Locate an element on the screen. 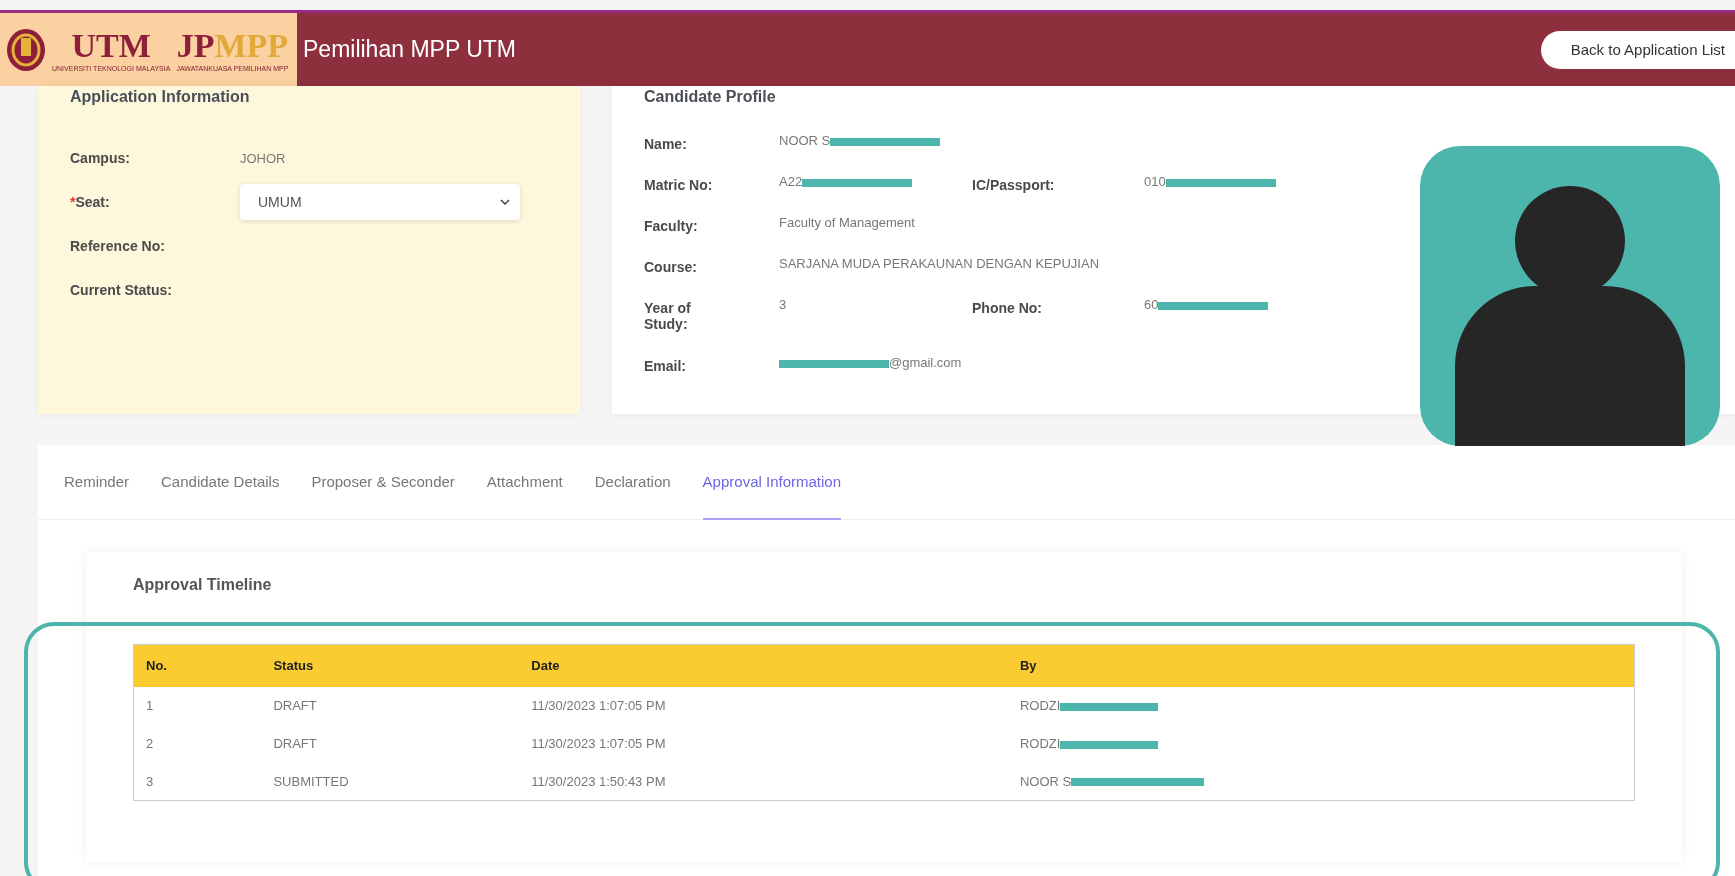  table-cell: NOOR S is located at coordinates (1321, 781).